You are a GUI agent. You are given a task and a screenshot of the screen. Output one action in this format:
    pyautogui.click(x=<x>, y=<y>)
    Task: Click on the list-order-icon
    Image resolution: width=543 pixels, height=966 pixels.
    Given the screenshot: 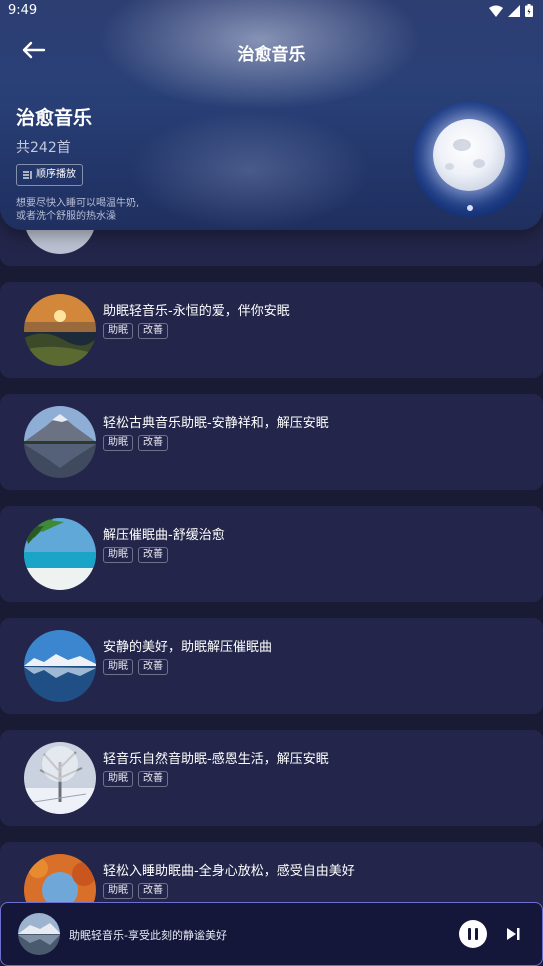 What is the action you would take?
    pyautogui.click(x=27, y=175)
    